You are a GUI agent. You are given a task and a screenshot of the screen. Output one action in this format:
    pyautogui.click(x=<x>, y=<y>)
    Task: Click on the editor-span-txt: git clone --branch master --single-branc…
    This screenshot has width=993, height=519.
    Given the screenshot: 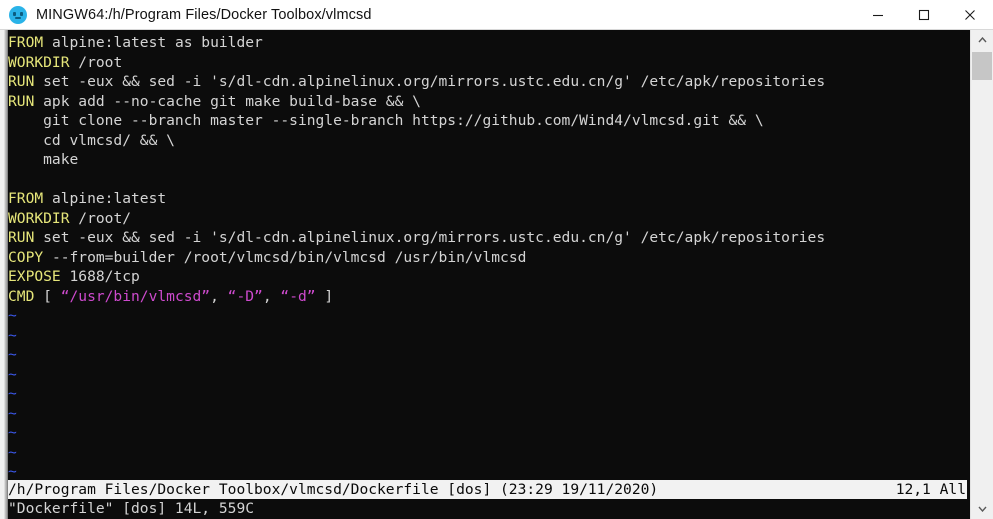 What is the action you would take?
    pyautogui.click(x=386, y=120)
    